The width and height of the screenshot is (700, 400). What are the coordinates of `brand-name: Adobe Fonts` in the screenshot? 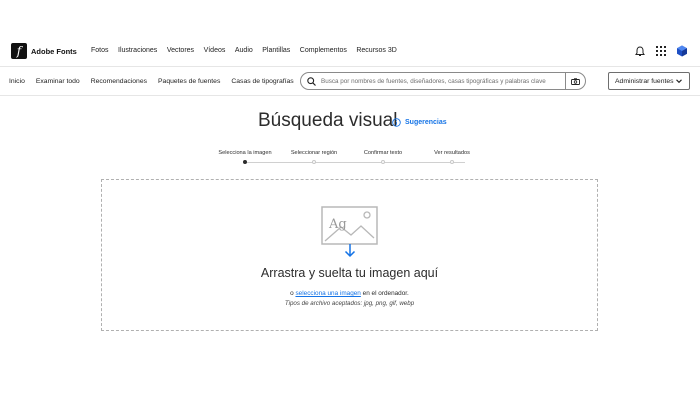 It's located at (54, 51).